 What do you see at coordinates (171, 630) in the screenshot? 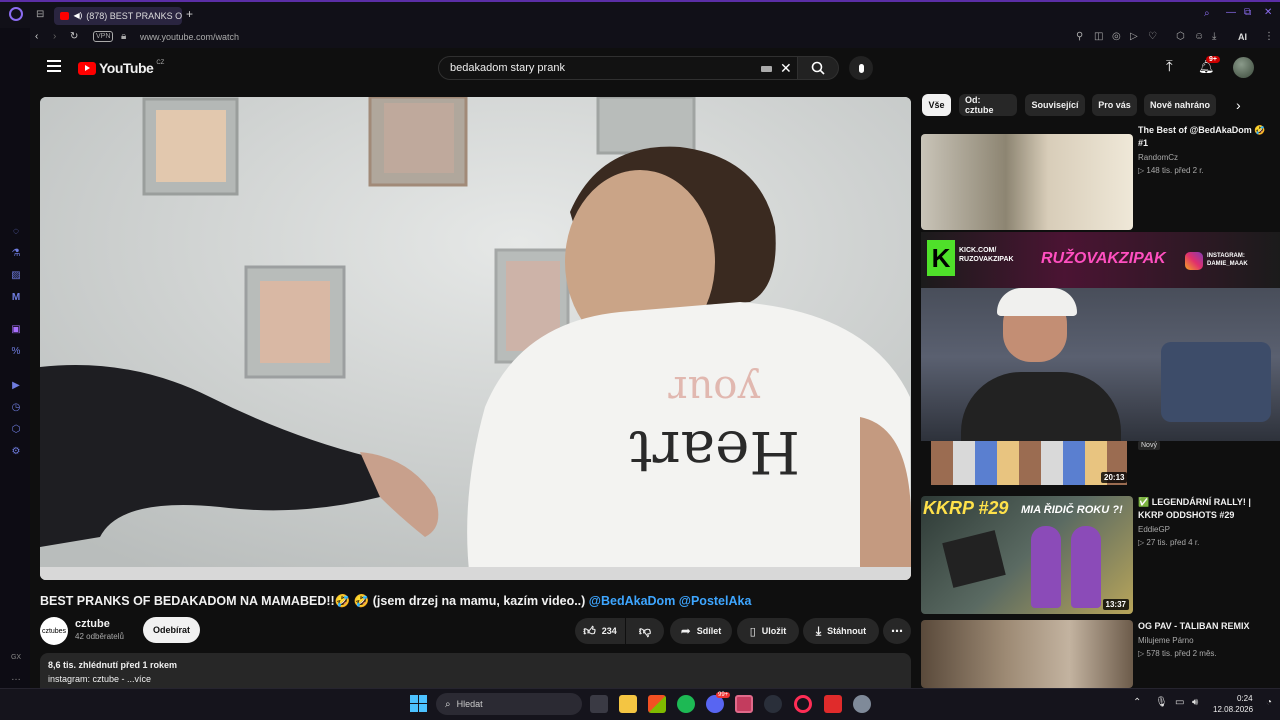
I see `subscribe-button: Odebírat` at bounding box center [171, 630].